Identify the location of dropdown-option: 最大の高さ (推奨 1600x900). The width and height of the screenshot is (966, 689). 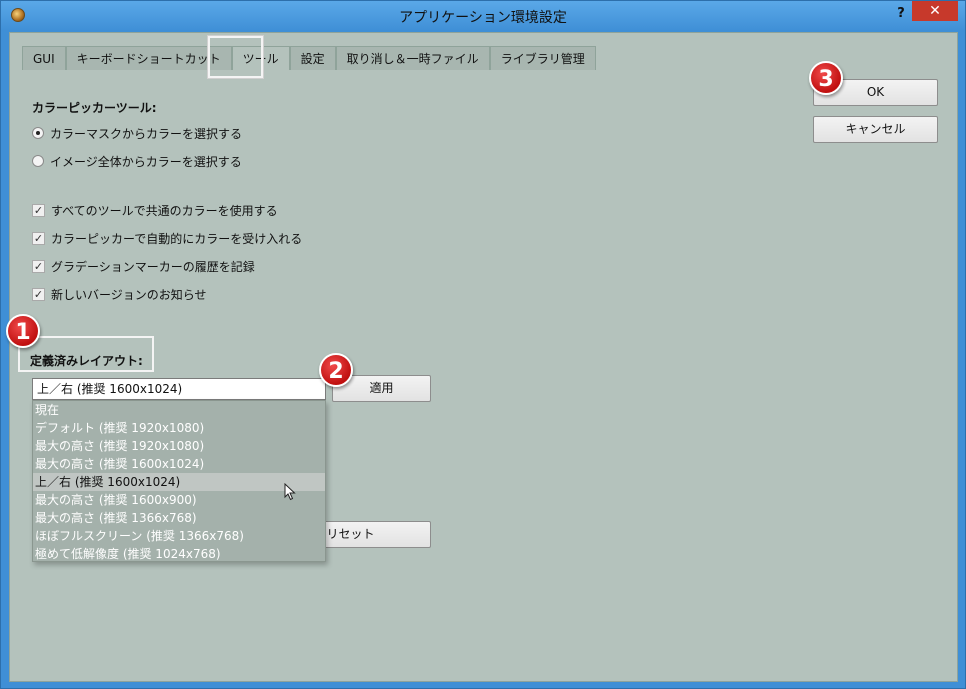
(179, 500).